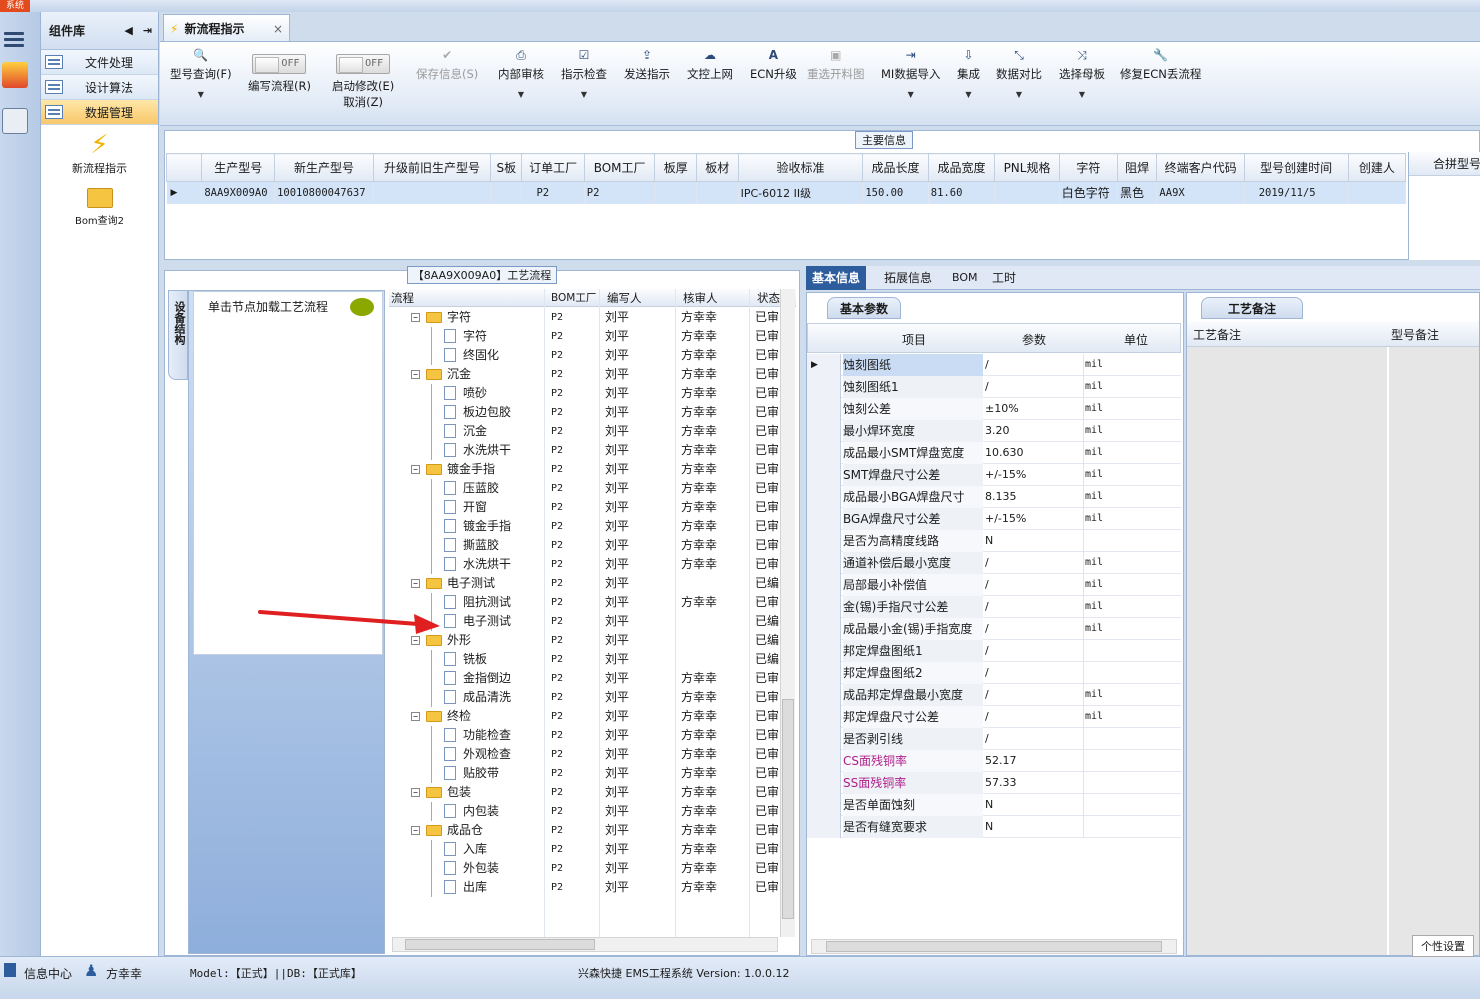  What do you see at coordinates (589, 621) in the screenshot?
I see `flow-tree-row: 电子测试 P2 刘平 已编` at bounding box center [589, 621].